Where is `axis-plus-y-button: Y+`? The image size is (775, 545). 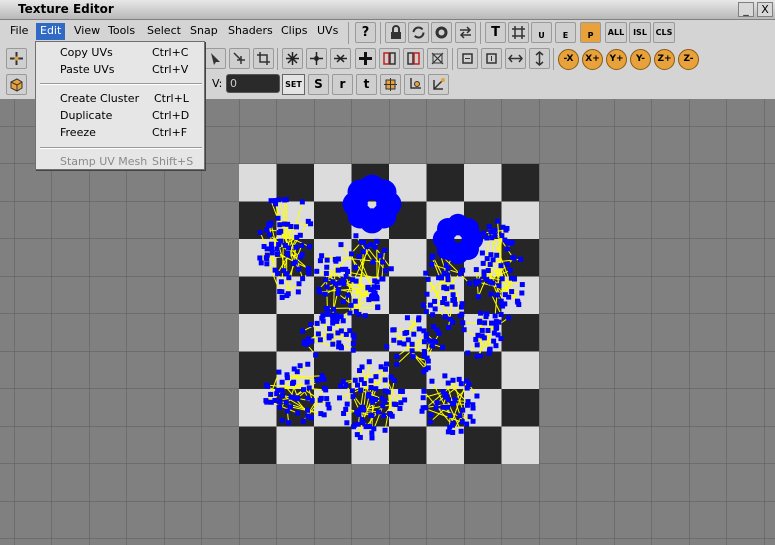 axis-plus-y-button: Y+ is located at coordinates (616, 59).